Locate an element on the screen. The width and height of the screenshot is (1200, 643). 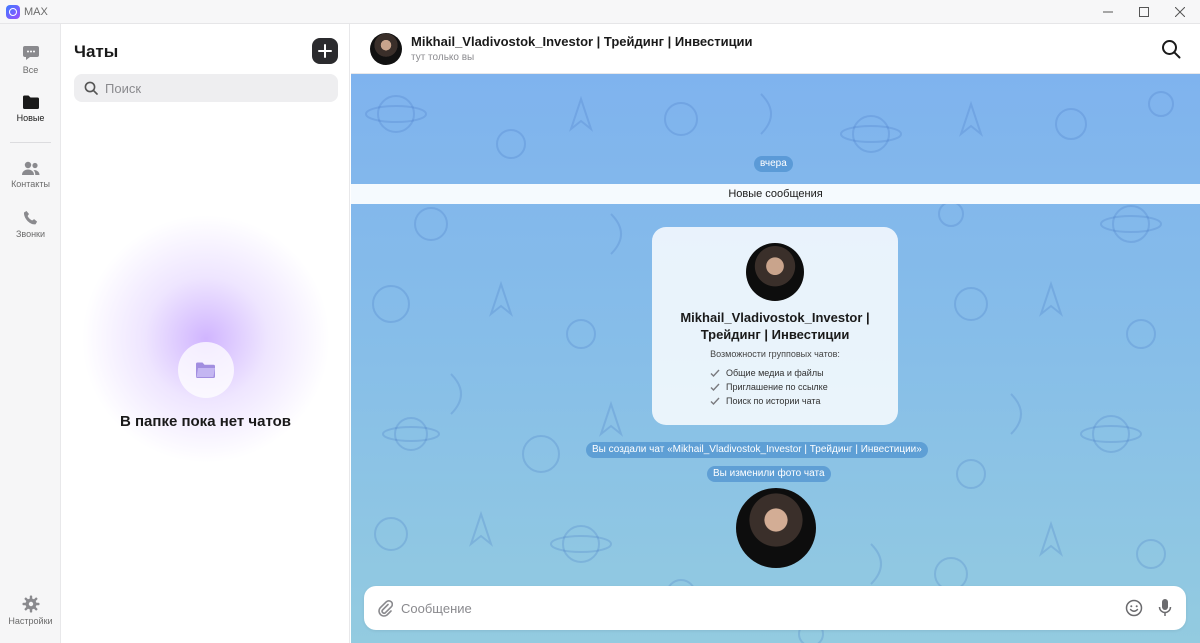
chat-list-title: Чаты is located at coordinates (96, 51).